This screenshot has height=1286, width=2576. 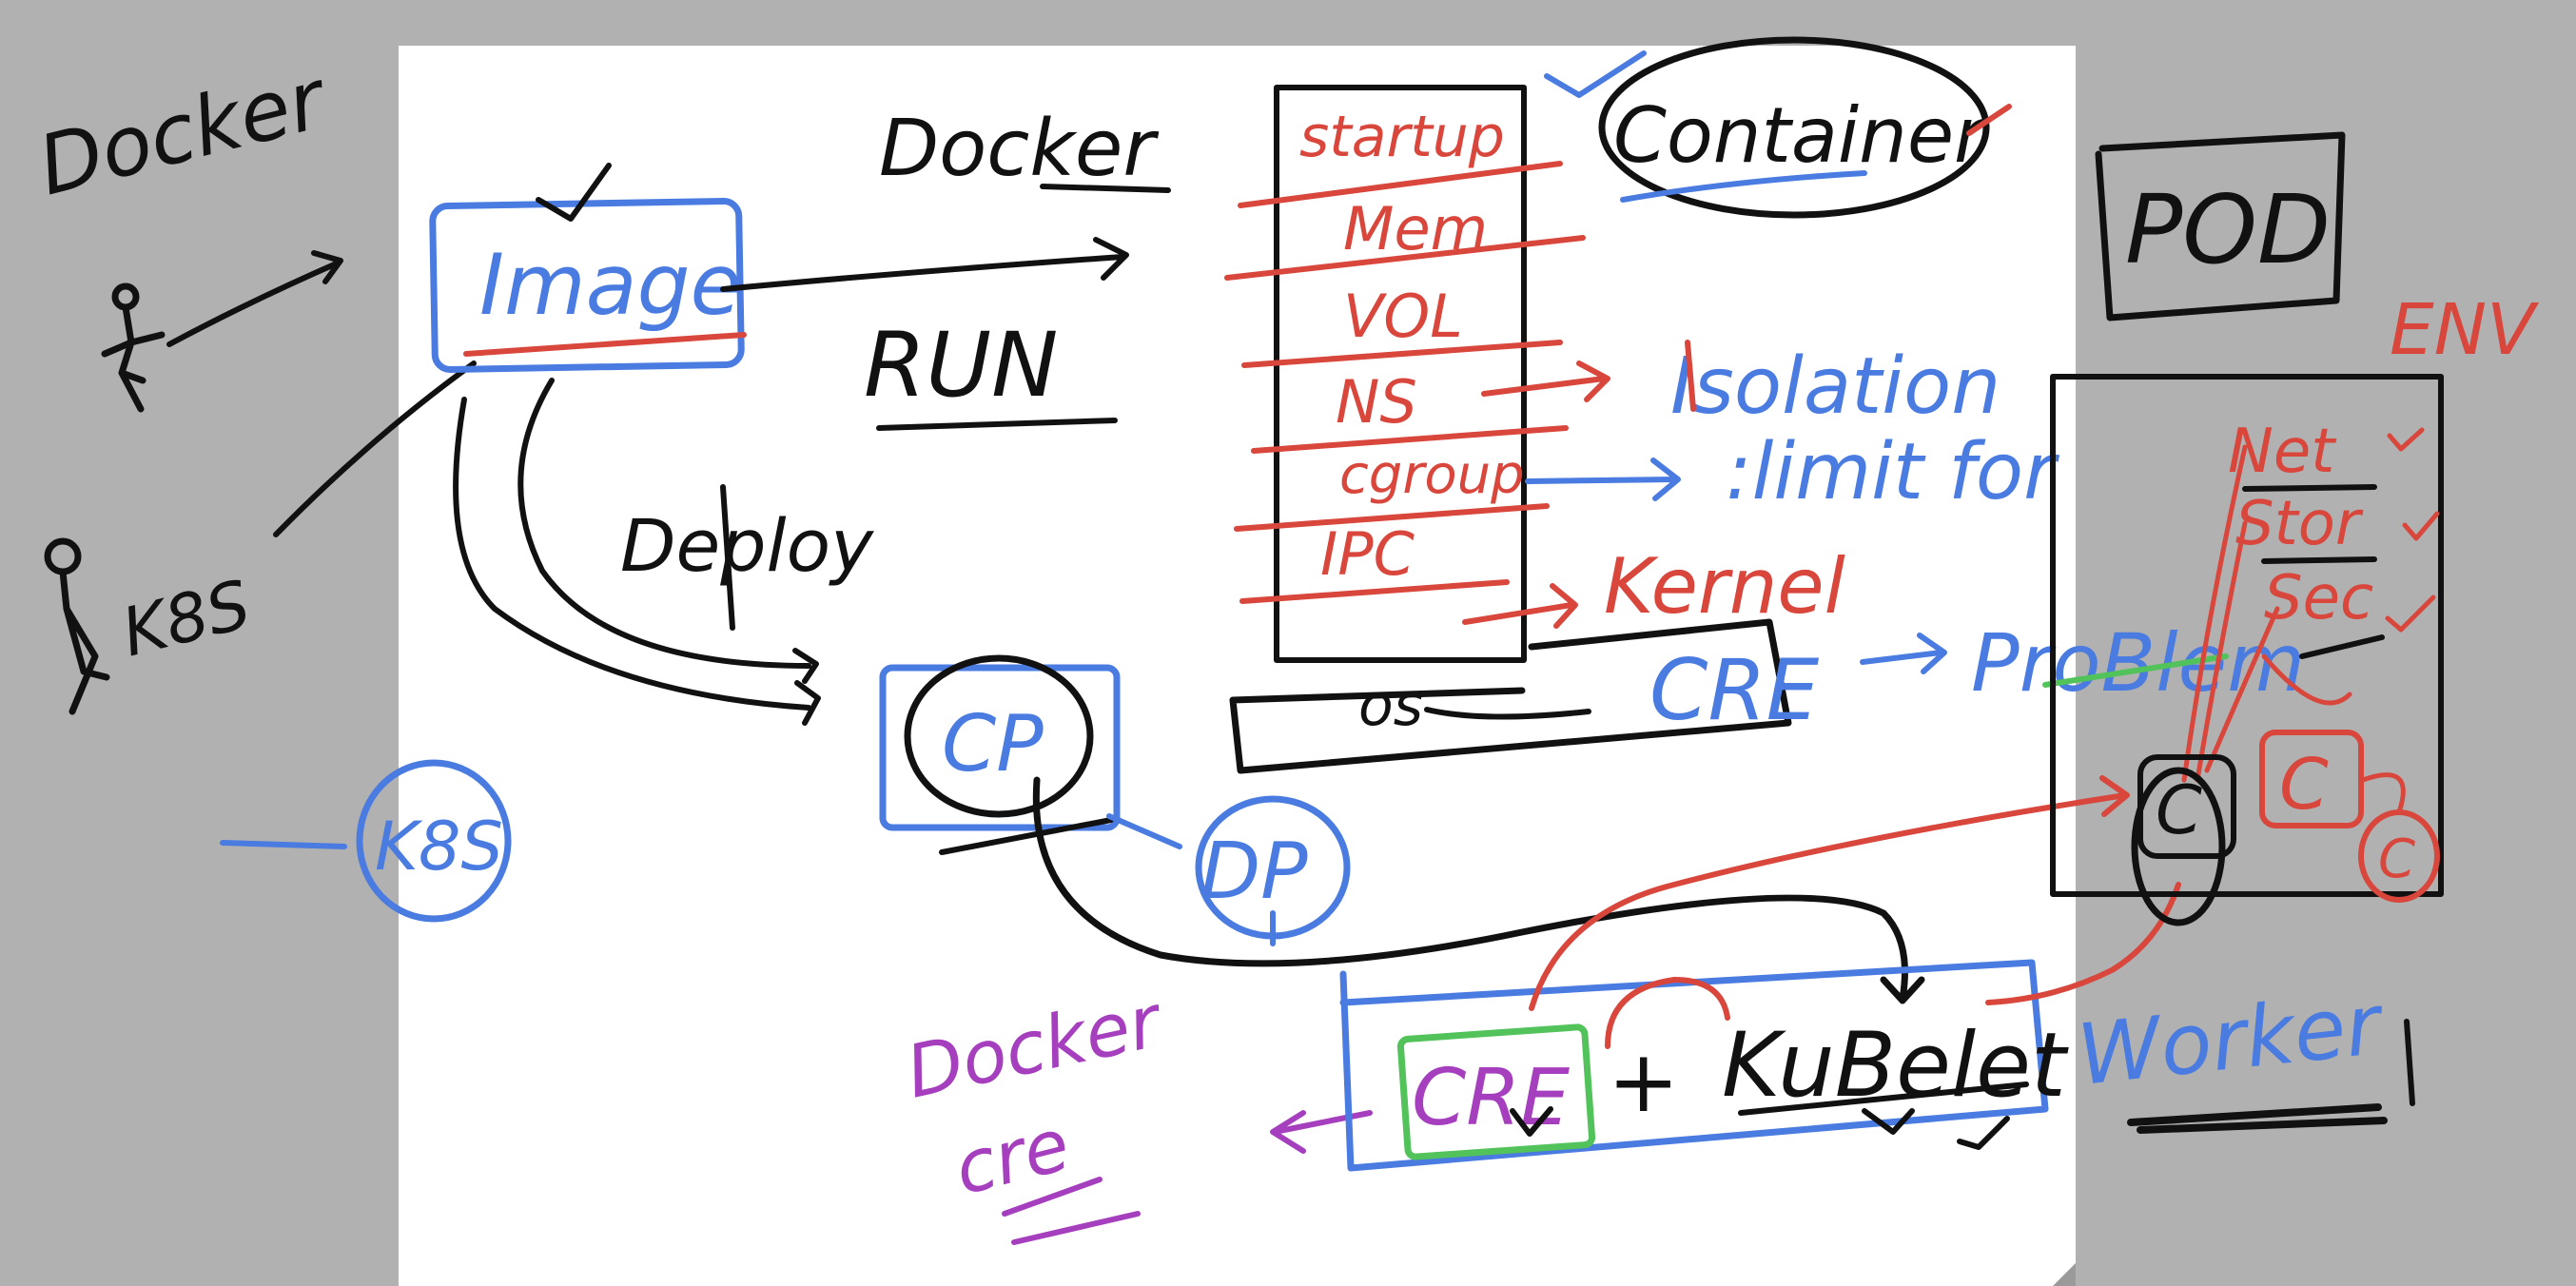 I want to click on label-isolation: Isolation, so click(x=1835, y=386).